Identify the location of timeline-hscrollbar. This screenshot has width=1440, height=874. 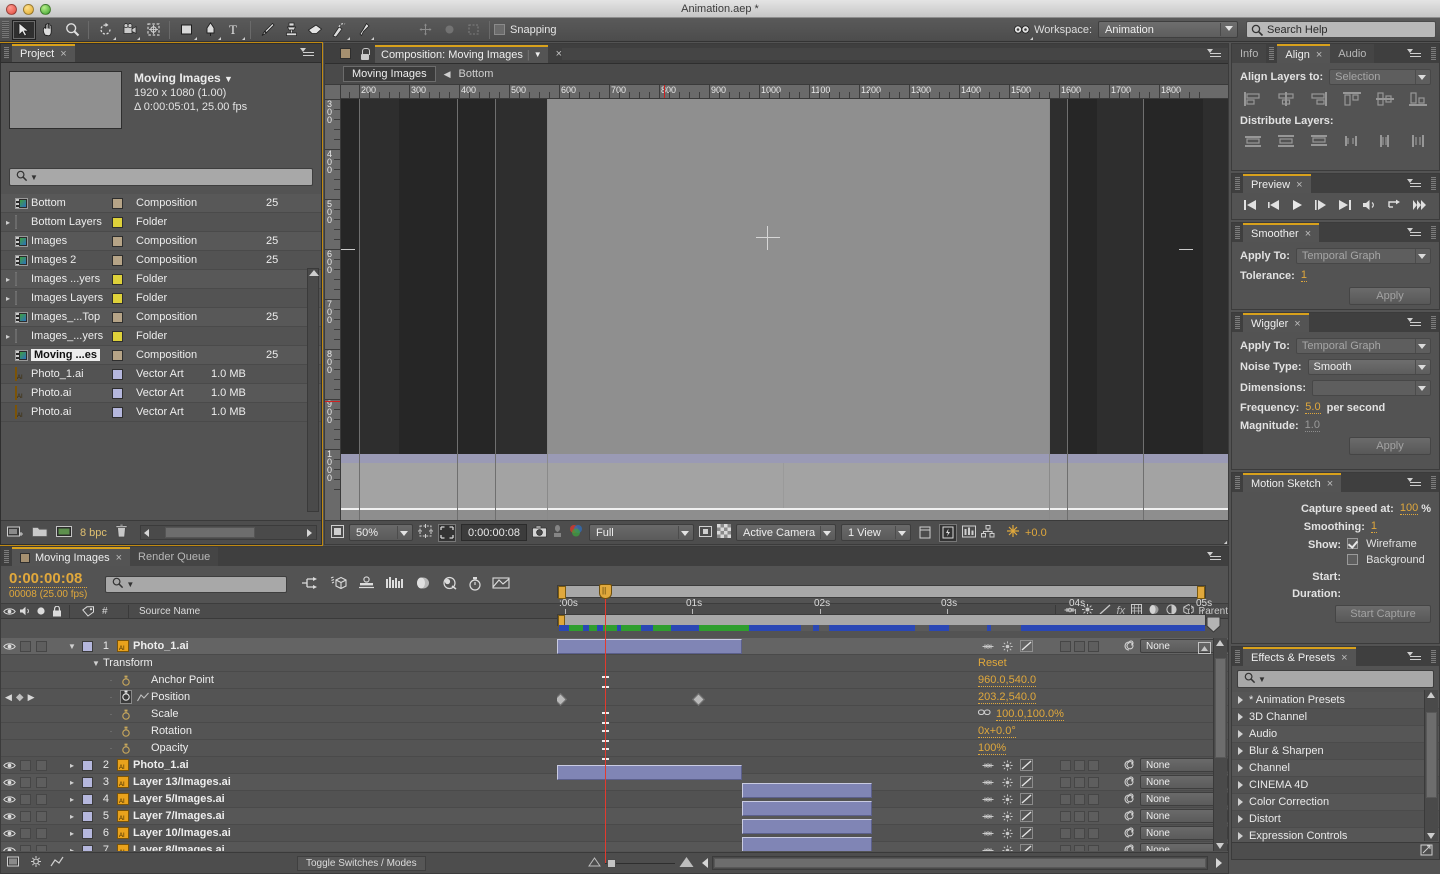
(960, 863).